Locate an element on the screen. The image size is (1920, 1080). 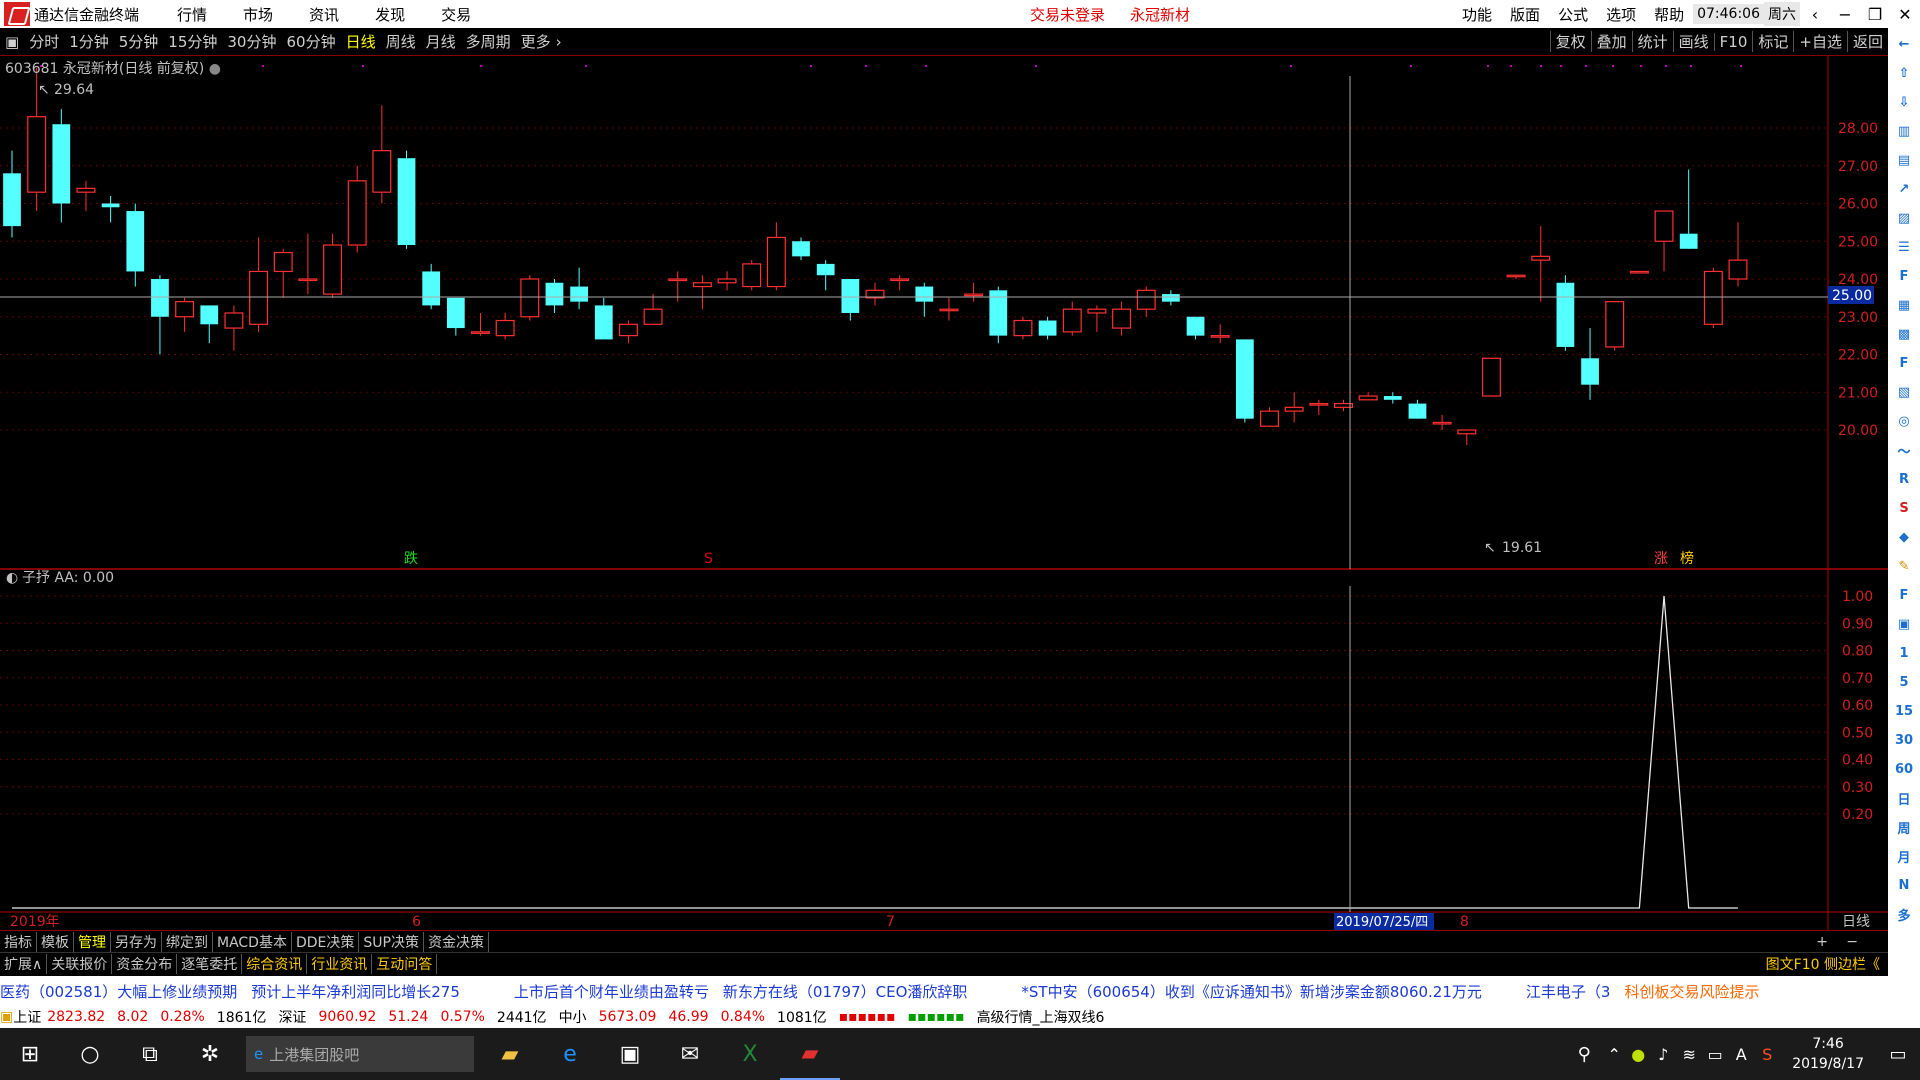
menu-banmian: 版面 is located at coordinates (1525, 14).